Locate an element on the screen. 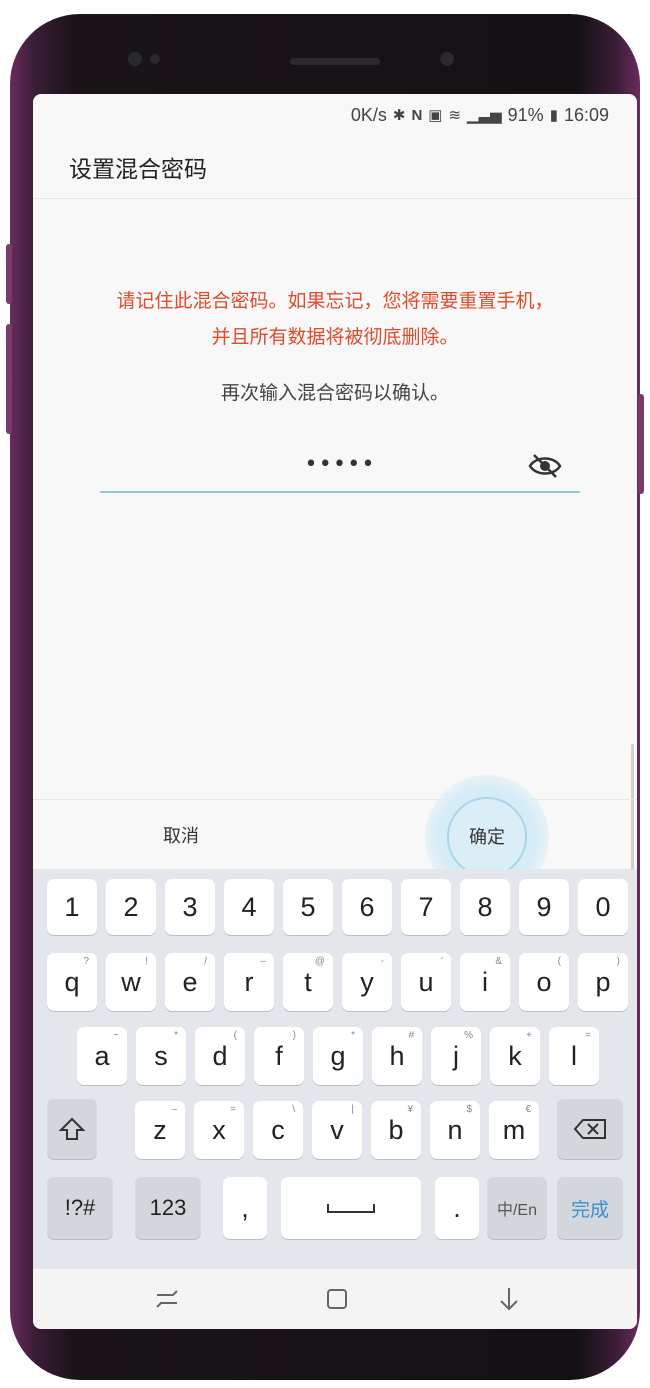 The width and height of the screenshot is (650, 1388). key-label: 0 is located at coordinates (603, 906).